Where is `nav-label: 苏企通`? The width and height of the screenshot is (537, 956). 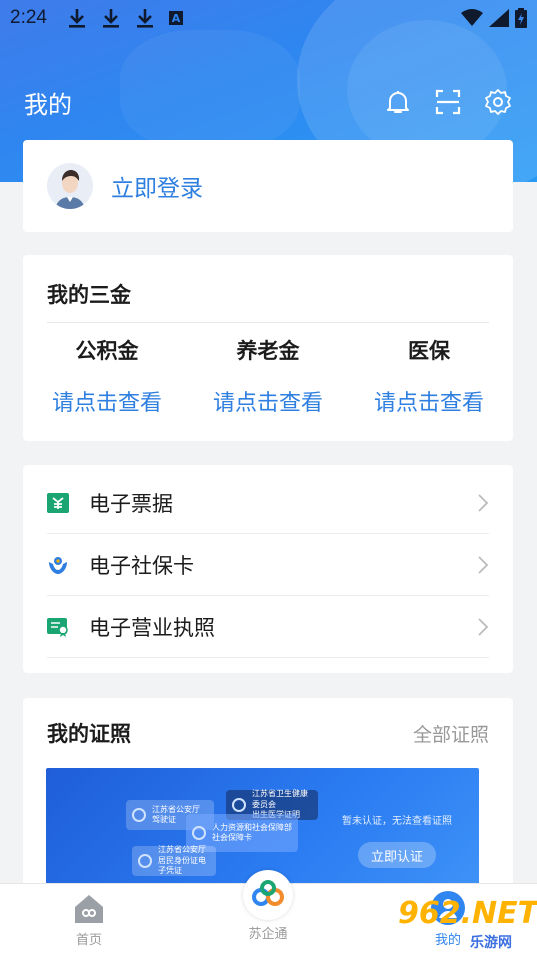 nav-label: 苏企通 is located at coordinates (268, 934).